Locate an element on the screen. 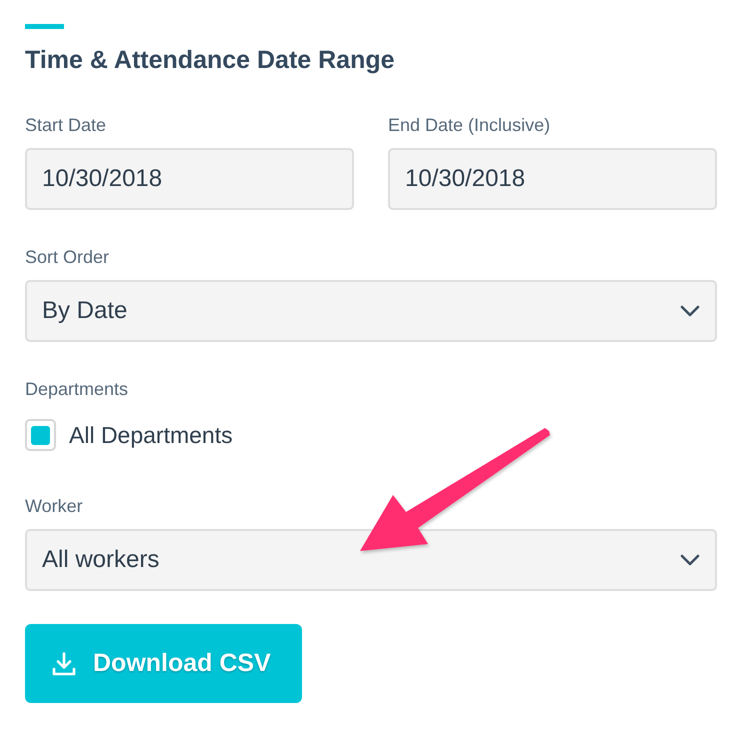 Image resolution: width=748 pixels, height=736 pixels. field-label: Departments is located at coordinates (76, 389).